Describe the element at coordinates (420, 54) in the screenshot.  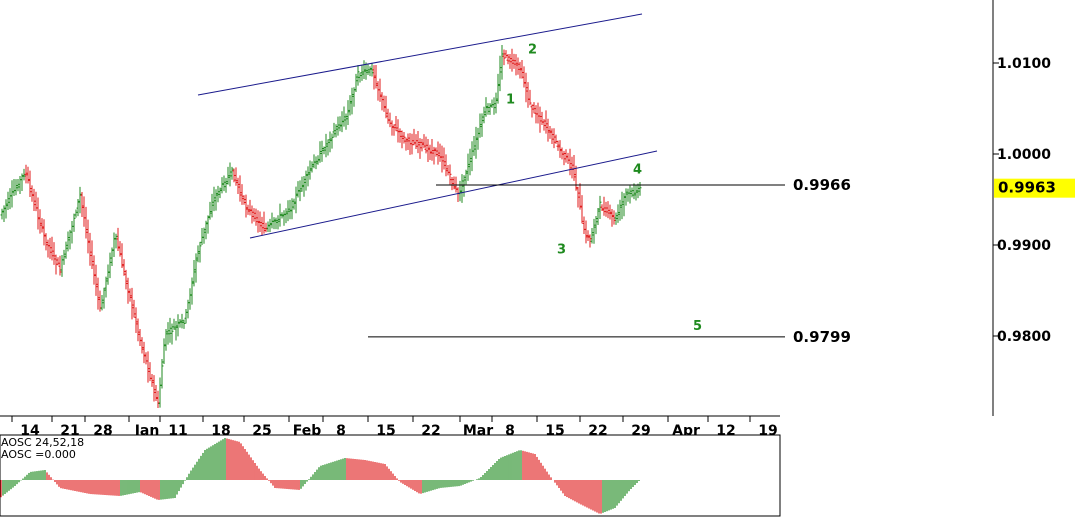
I see `channel-line` at that location.